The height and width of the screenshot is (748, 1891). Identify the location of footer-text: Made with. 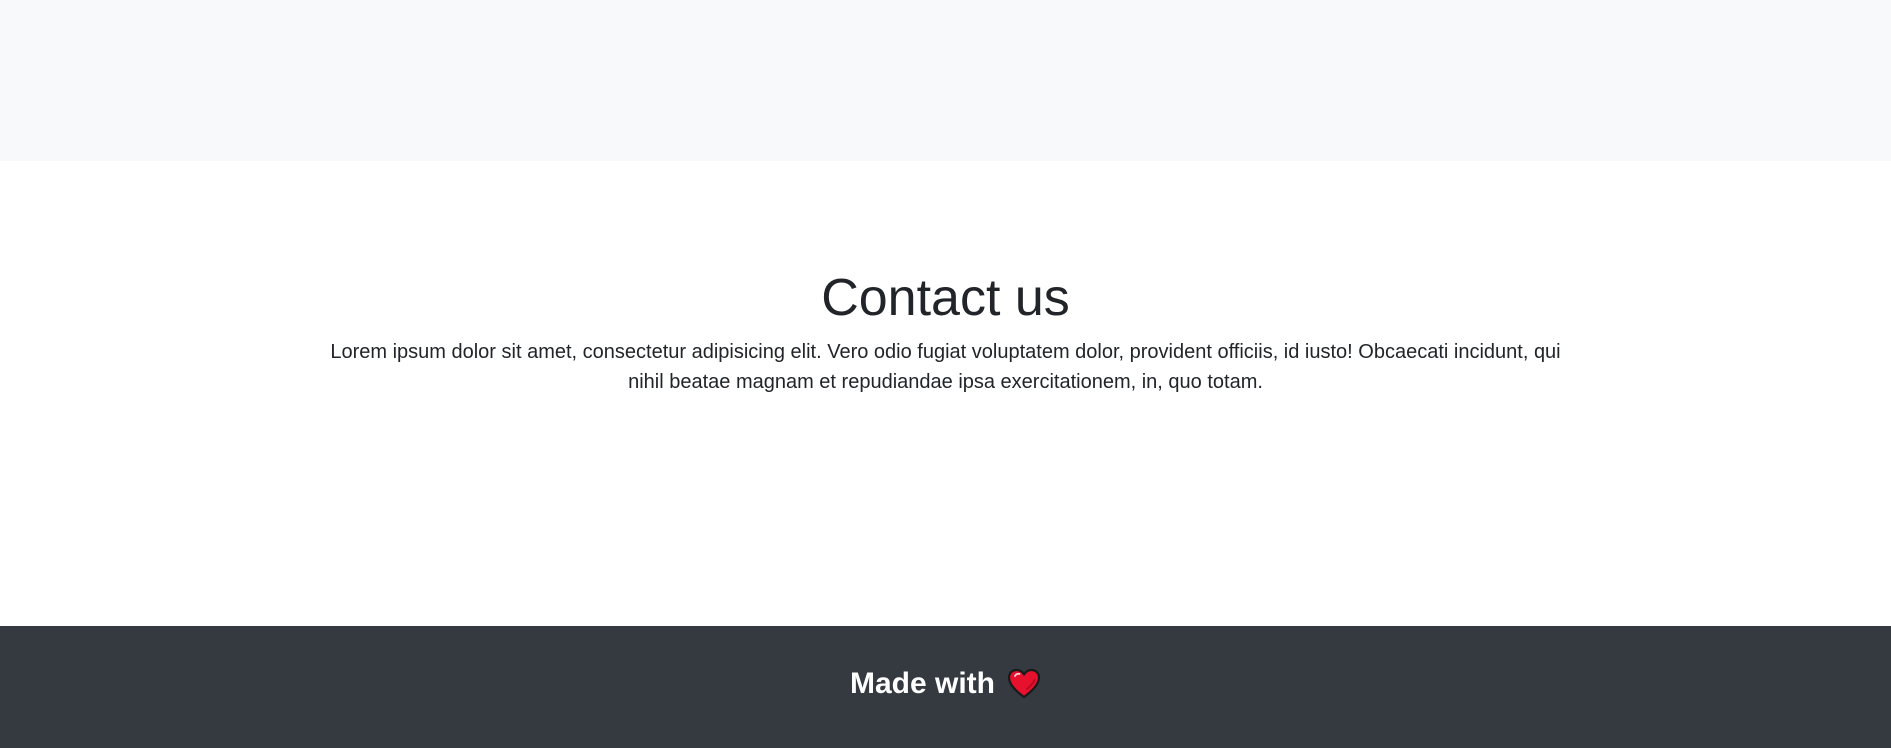
(922, 683).